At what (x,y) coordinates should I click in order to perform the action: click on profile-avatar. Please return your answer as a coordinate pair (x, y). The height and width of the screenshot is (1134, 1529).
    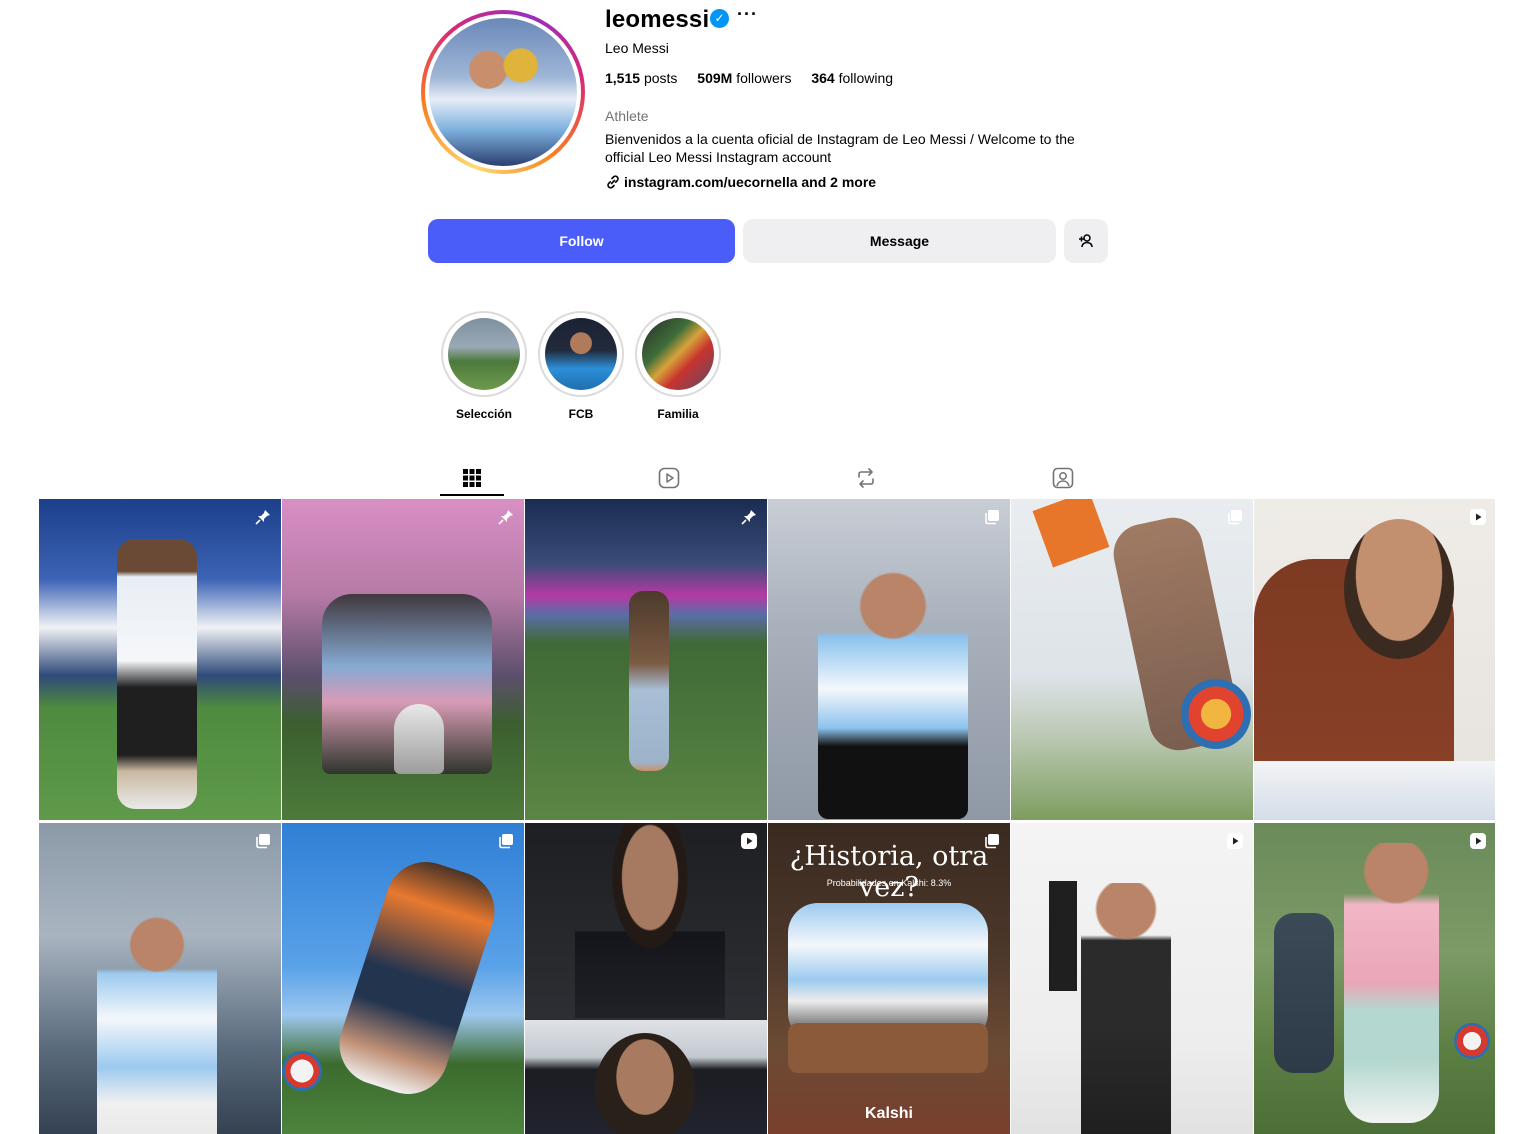
    Looking at the image, I should click on (503, 92).